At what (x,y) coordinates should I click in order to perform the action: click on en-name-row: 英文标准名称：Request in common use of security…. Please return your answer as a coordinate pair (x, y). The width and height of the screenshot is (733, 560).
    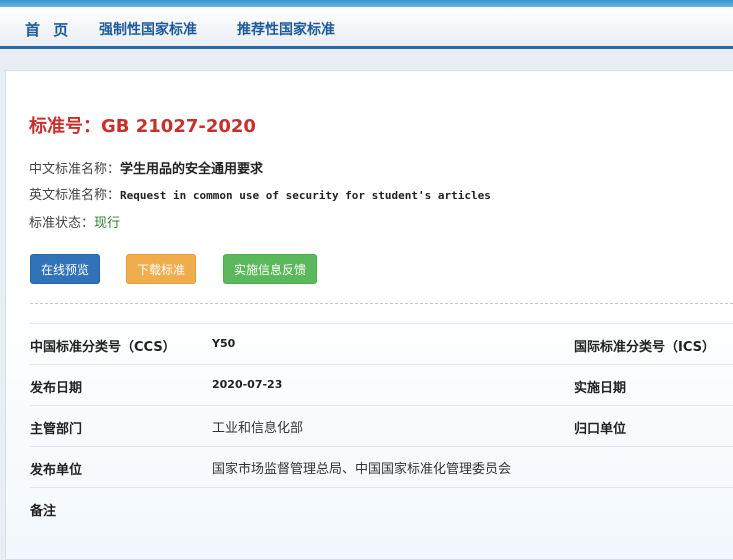
    Looking at the image, I should click on (260, 193).